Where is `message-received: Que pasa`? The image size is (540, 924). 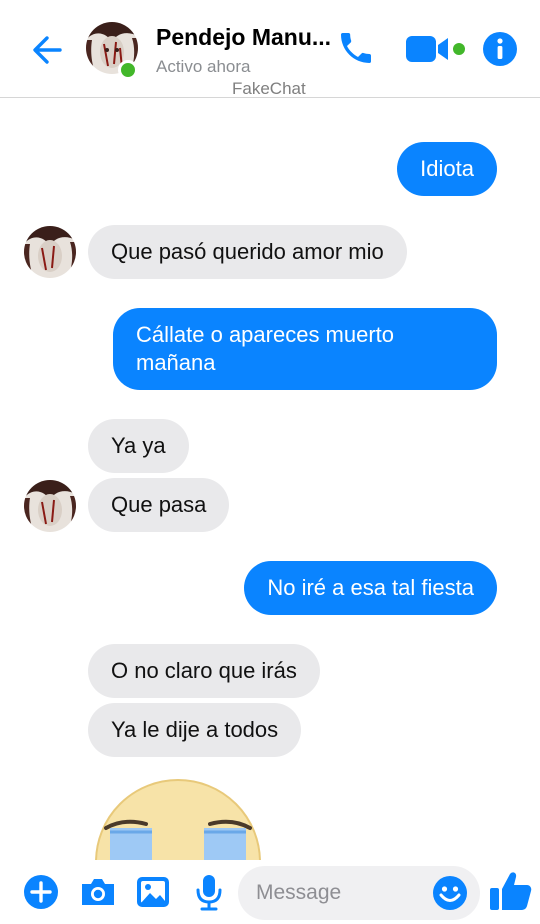
message-received: Que pasa is located at coordinates (159, 505).